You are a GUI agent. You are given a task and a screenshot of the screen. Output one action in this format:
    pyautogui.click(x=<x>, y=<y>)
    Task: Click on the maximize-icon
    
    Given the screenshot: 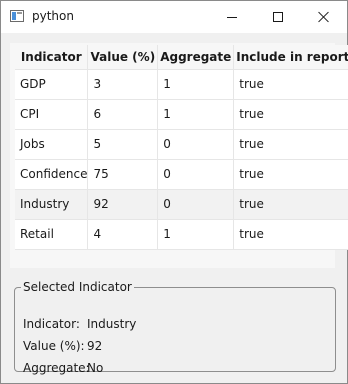 What is the action you would take?
    pyautogui.click(x=278, y=17)
    